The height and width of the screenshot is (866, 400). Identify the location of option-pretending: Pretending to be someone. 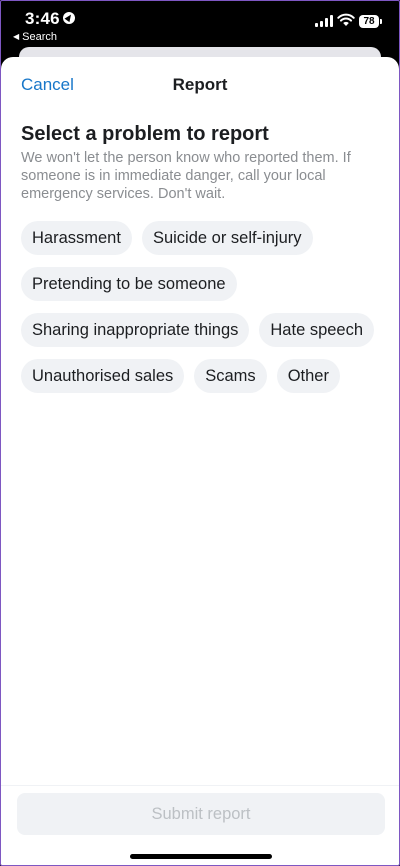
(129, 284).